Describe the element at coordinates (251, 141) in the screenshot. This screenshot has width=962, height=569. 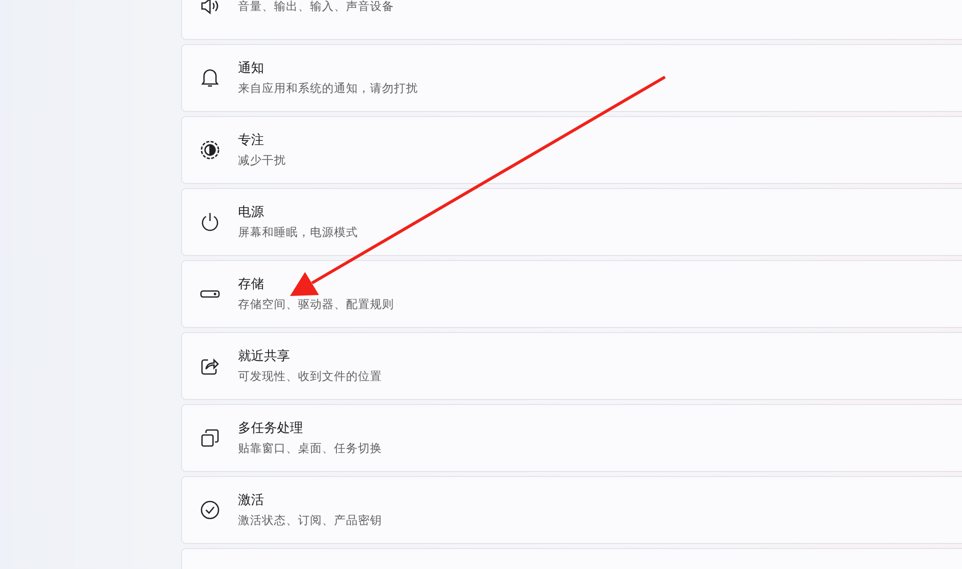
I see `setting-title: 专注` at that location.